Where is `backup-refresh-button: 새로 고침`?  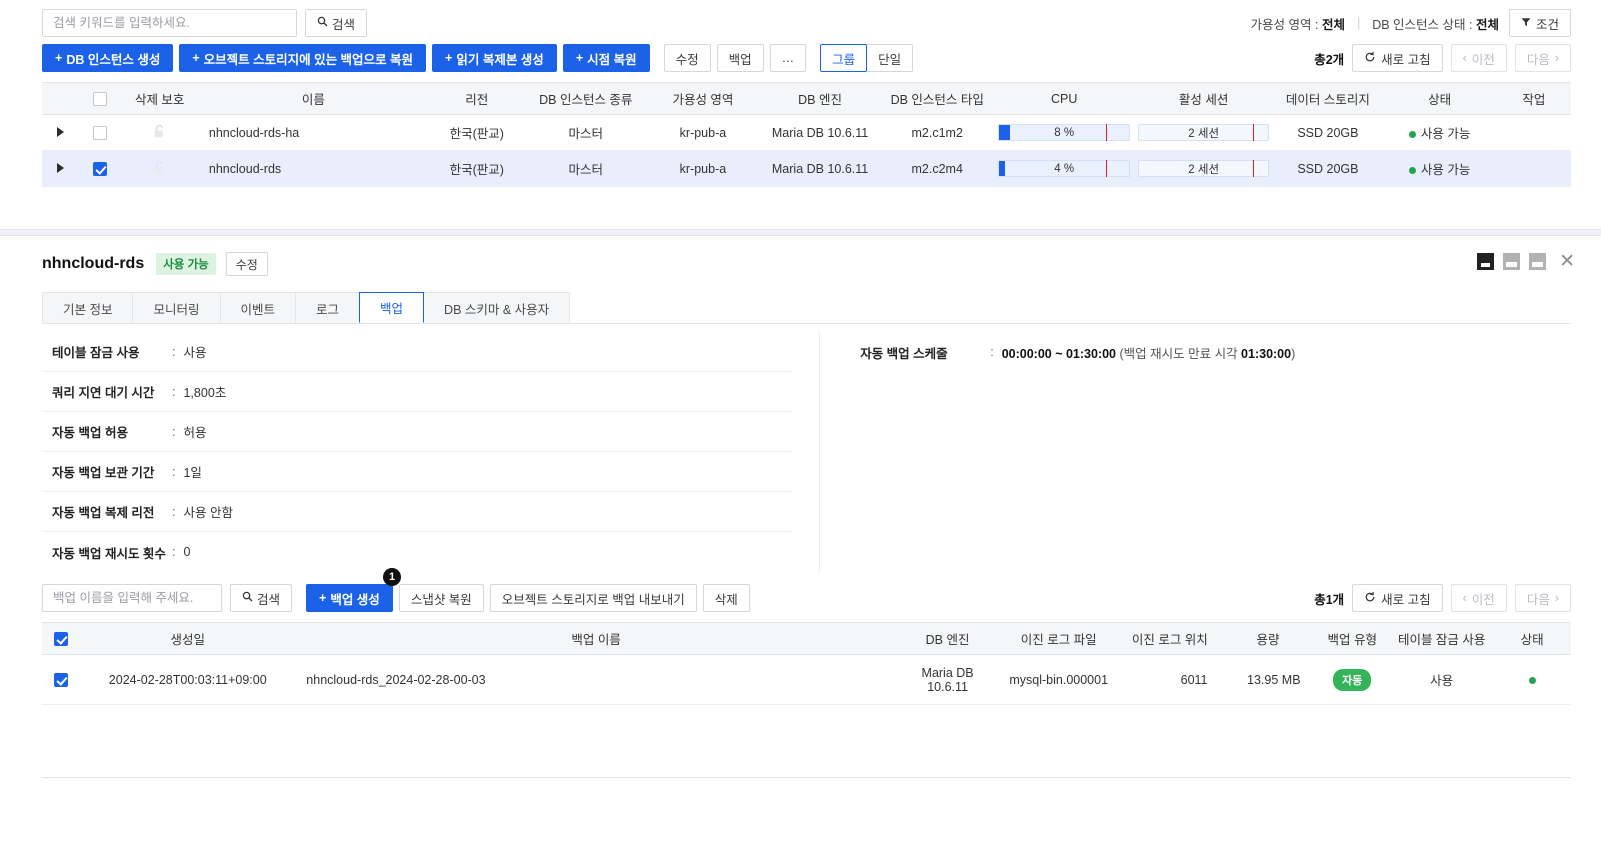
backup-refresh-button: 새로 고침 is located at coordinates (1397, 598).